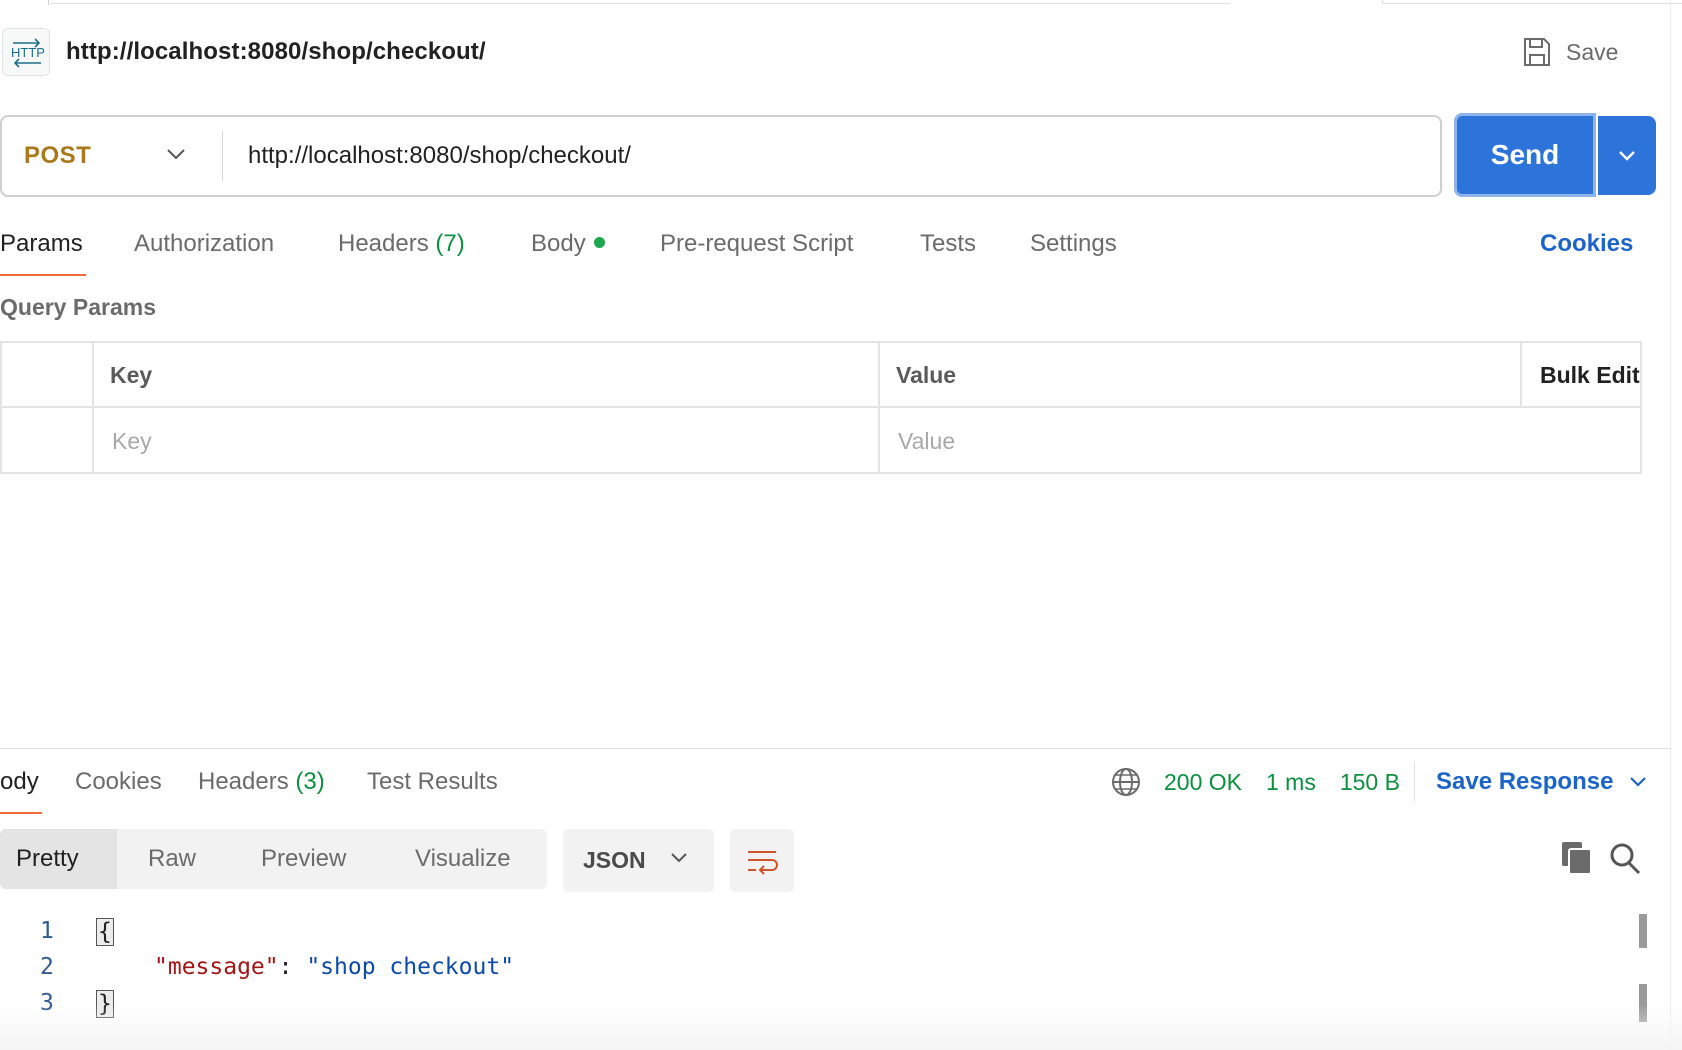 The height and width of the screenshot is (1050, 1682). What do you see at coordinates (47, 967) in the screenshot?
I see `line-number: 2` at bounding box center [47, 967].